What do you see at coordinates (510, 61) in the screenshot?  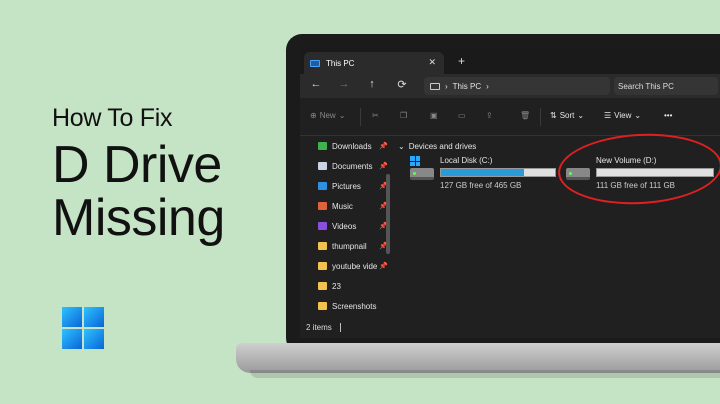 I see `tab-bar: This PC ✕ +` at bounding box center [510, 61].